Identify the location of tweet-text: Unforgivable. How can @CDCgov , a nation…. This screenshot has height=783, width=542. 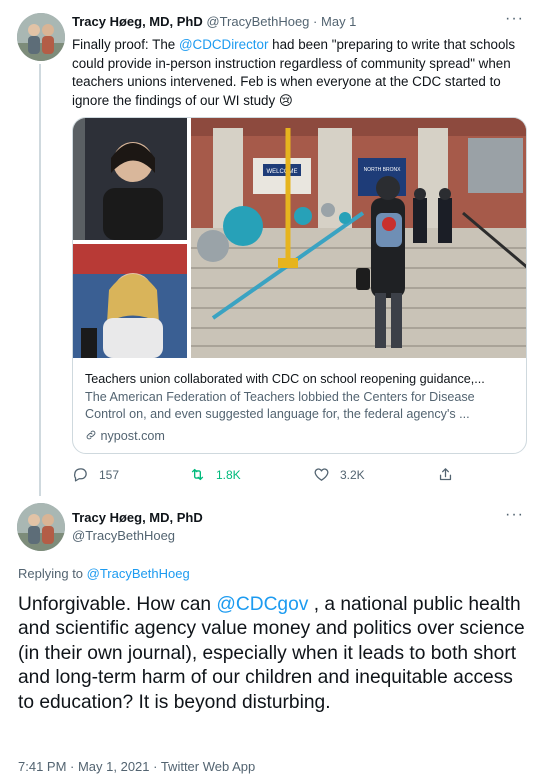
(273, 654).